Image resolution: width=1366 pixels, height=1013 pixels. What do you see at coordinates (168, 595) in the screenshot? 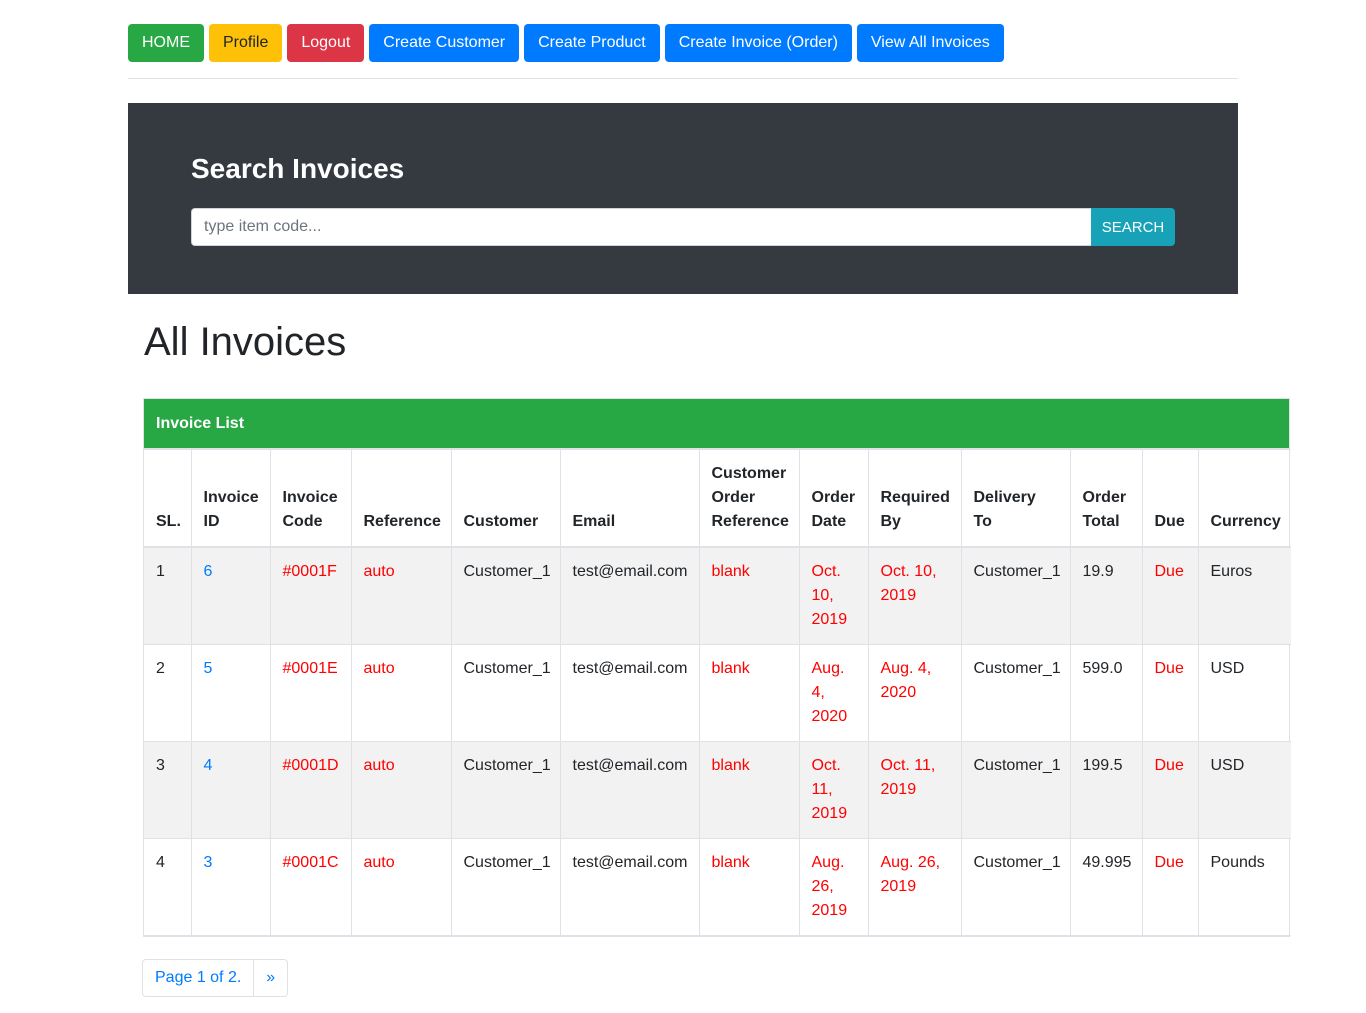
I see `cell-sl: 1` at bounding box center [168, 595].